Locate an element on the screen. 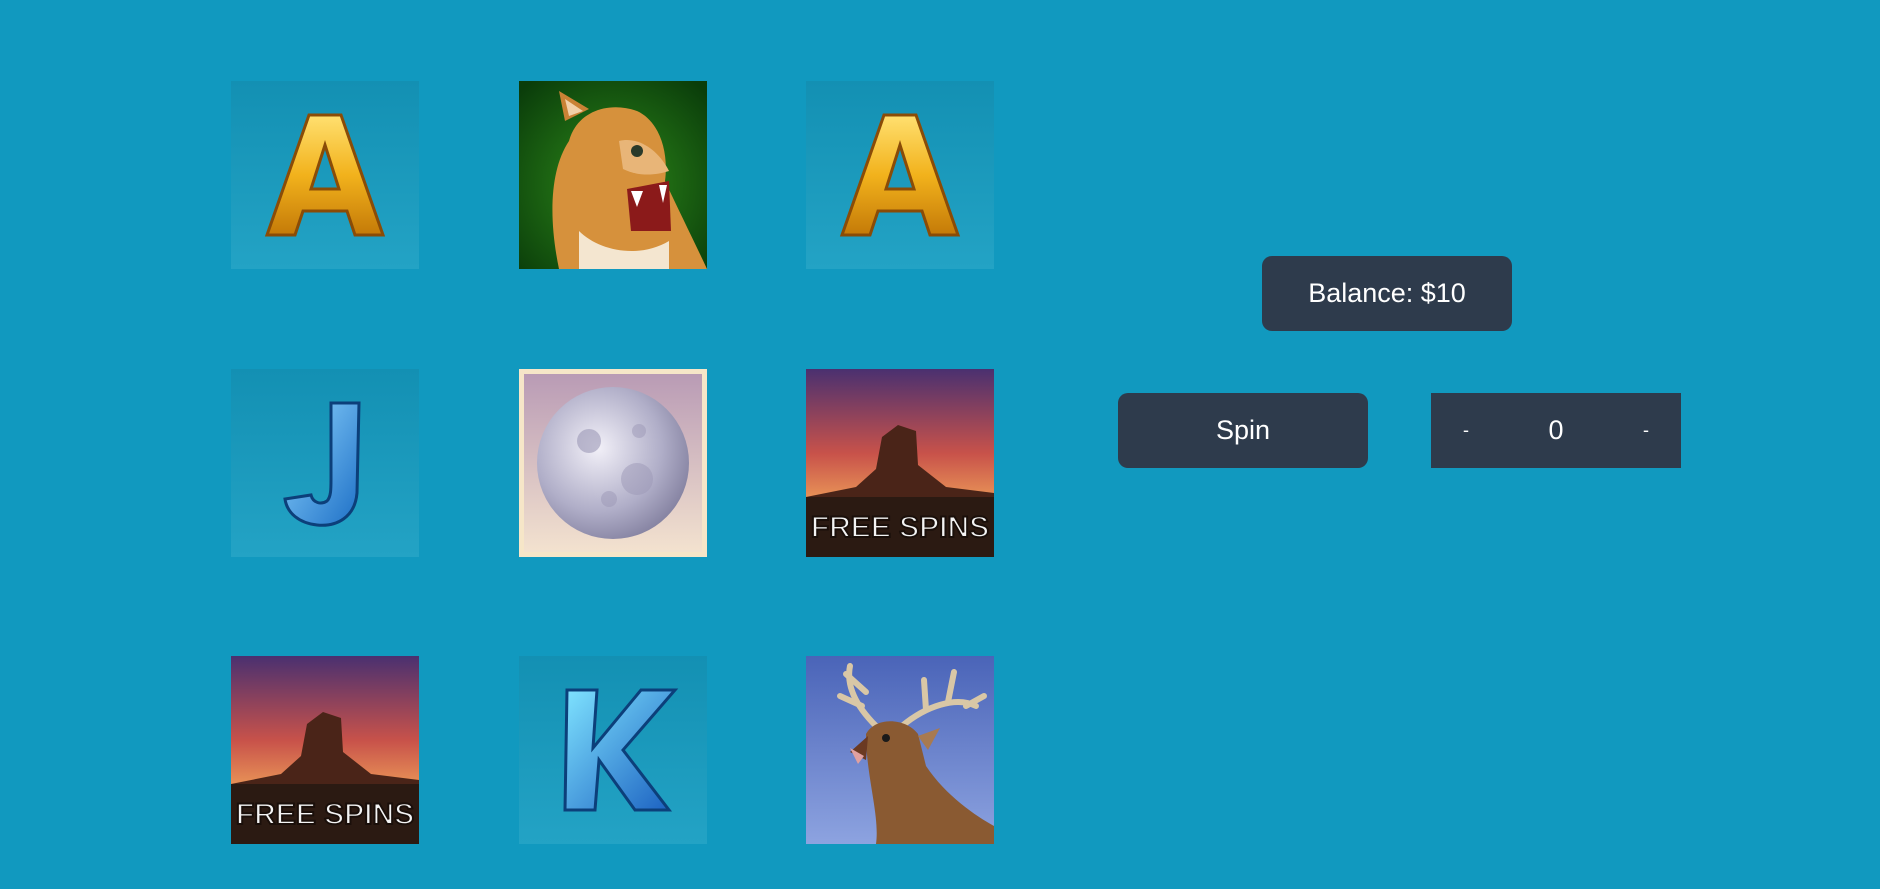  elk-symbol-icon is located at coordinates (900, 750).